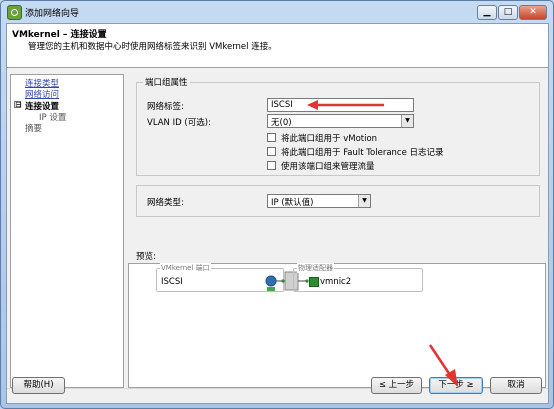 This screenshot has width=554, height=409. I want to click on physical-adapter-box: 物理适配器 vmnic2, so click(358, 277).